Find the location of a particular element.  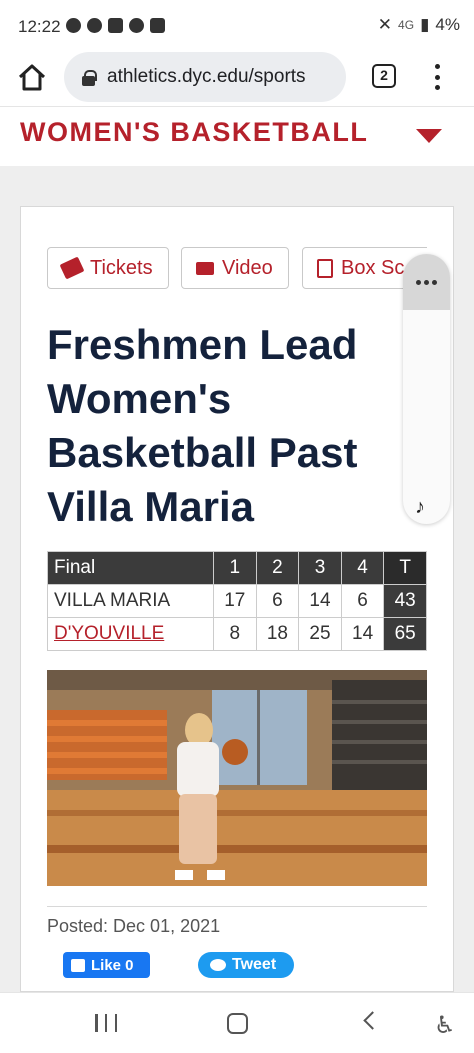

team-link: D'YOUVILLE is located at coordinates (130, 634).